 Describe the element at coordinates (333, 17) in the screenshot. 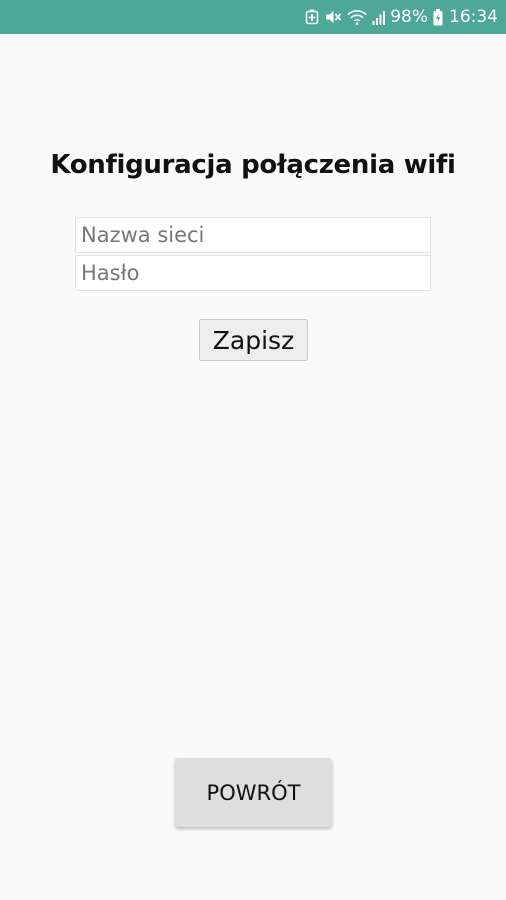

I see `mute-icon` at that location.